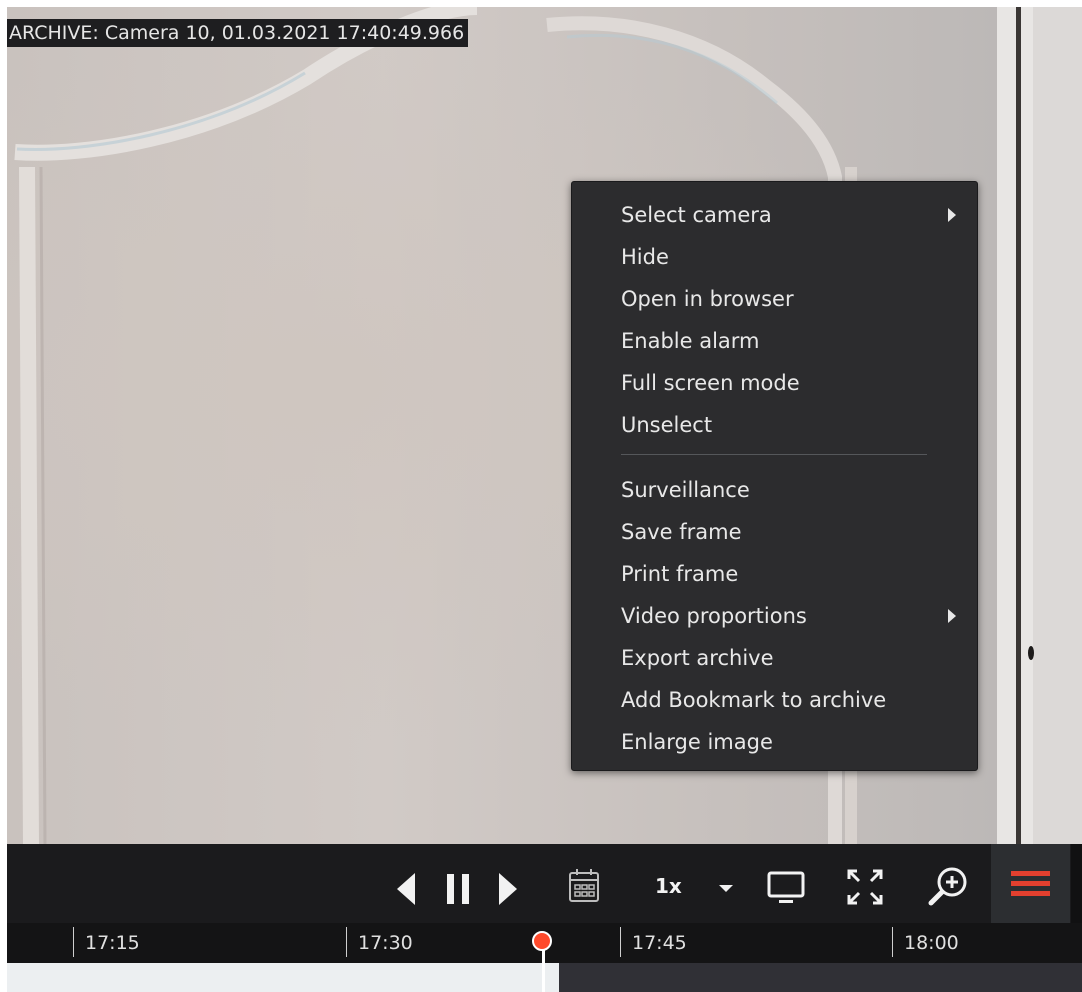 The height and width of the screenshot is (992, 1082). What do you see at coordinates (786, 425) in the screenshot?
I see `menu-item-unselect: Unselect` at bounding box center [786, 425].